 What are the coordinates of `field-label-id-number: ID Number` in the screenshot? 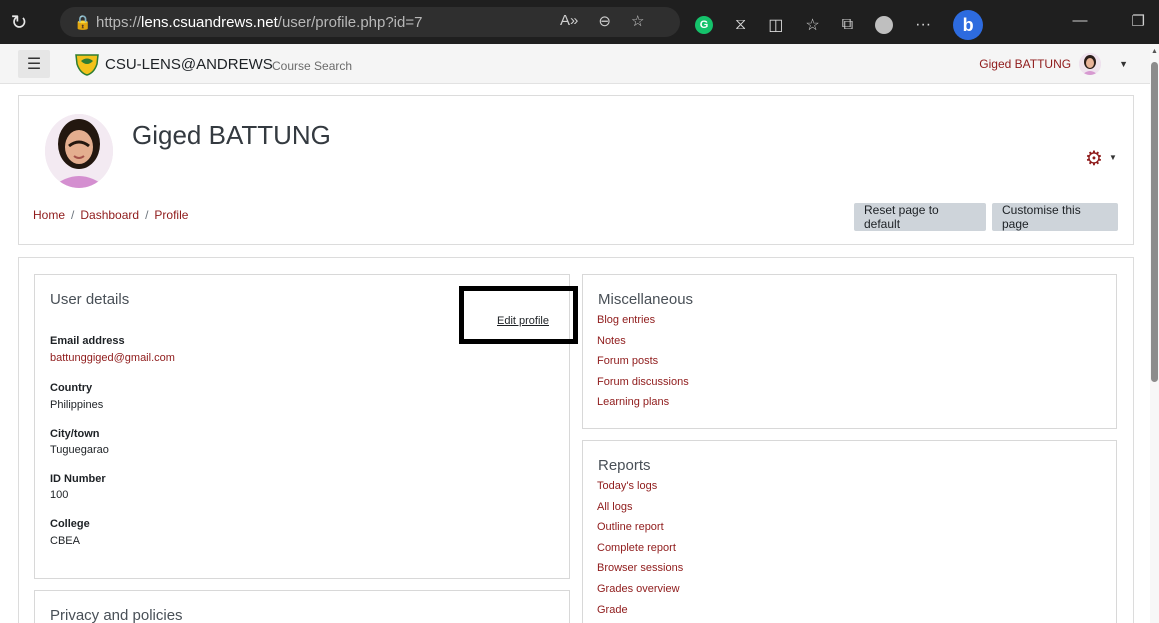 It's located at (78, 479).